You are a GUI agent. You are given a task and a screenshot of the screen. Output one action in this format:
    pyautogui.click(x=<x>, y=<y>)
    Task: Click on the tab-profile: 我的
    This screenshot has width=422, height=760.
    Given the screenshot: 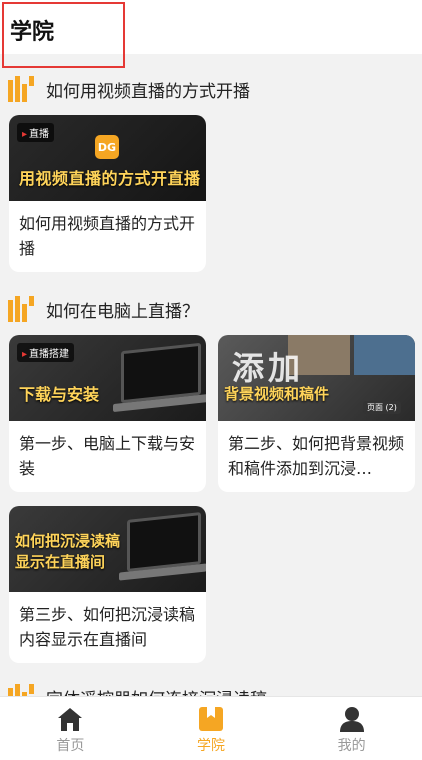 What is the action you would take?
    pyautogui.click(x=351, y=728)
    